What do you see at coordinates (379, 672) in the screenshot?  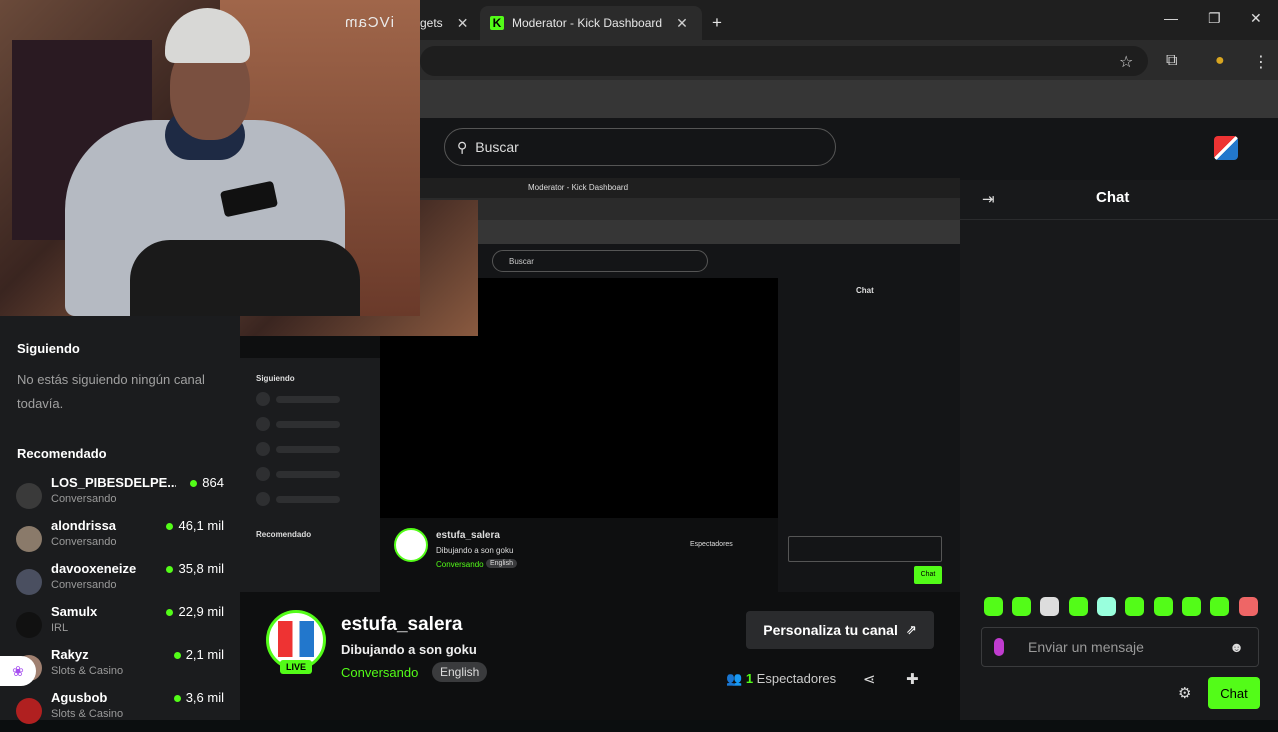 I see `stream-category: Conversando` at bounding box center [379, 672].